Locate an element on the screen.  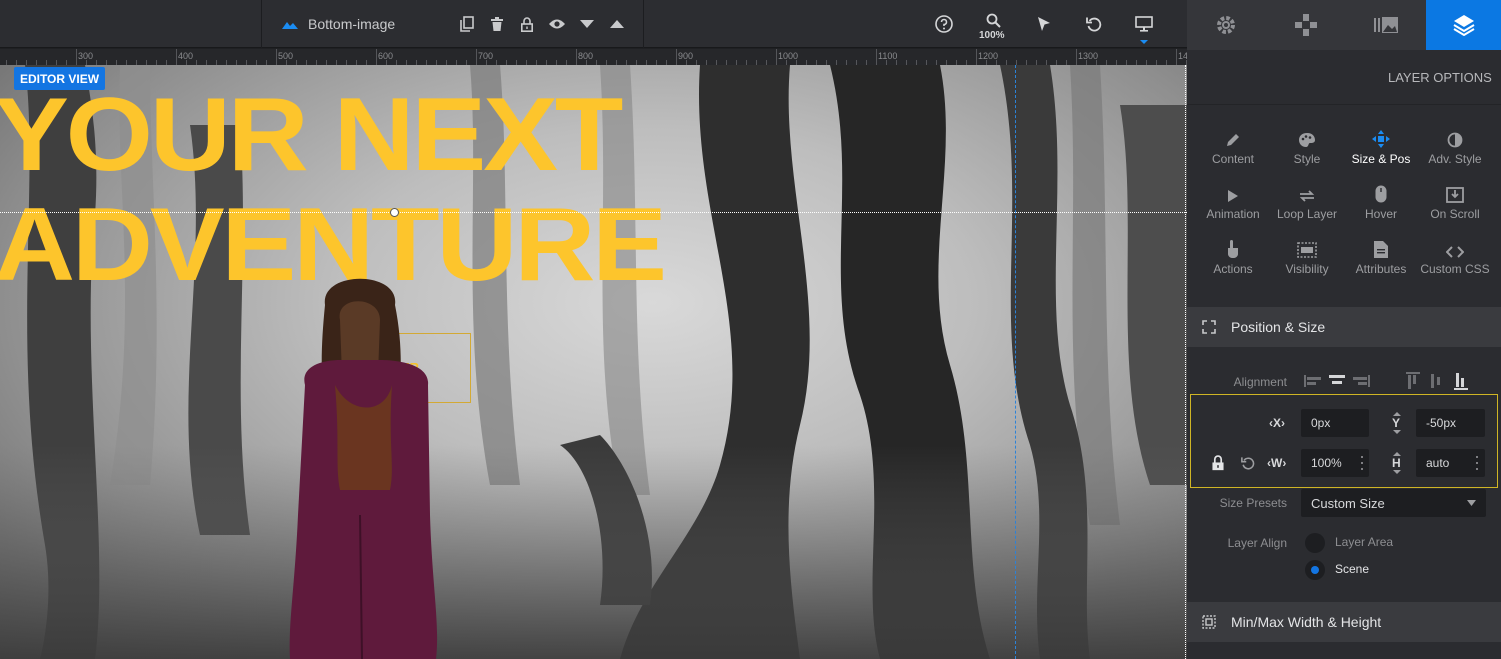
loop-icon is located at coordinates (1307, 196).